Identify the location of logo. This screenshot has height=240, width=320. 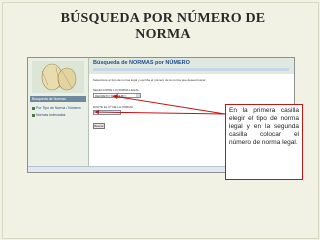
(58, 77).